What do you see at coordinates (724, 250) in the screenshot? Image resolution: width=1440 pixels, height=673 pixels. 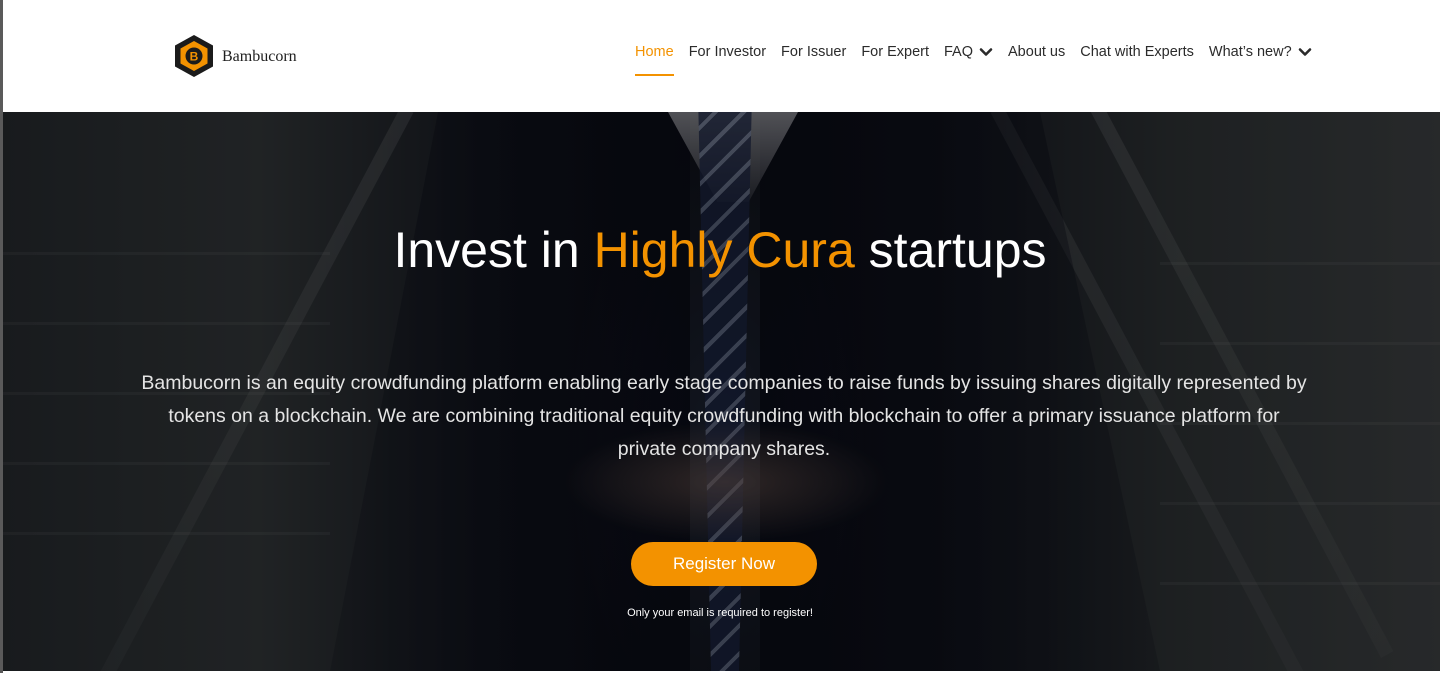 I see `headline-accent-text: Highly Cura` at bounding box center [724, 250].